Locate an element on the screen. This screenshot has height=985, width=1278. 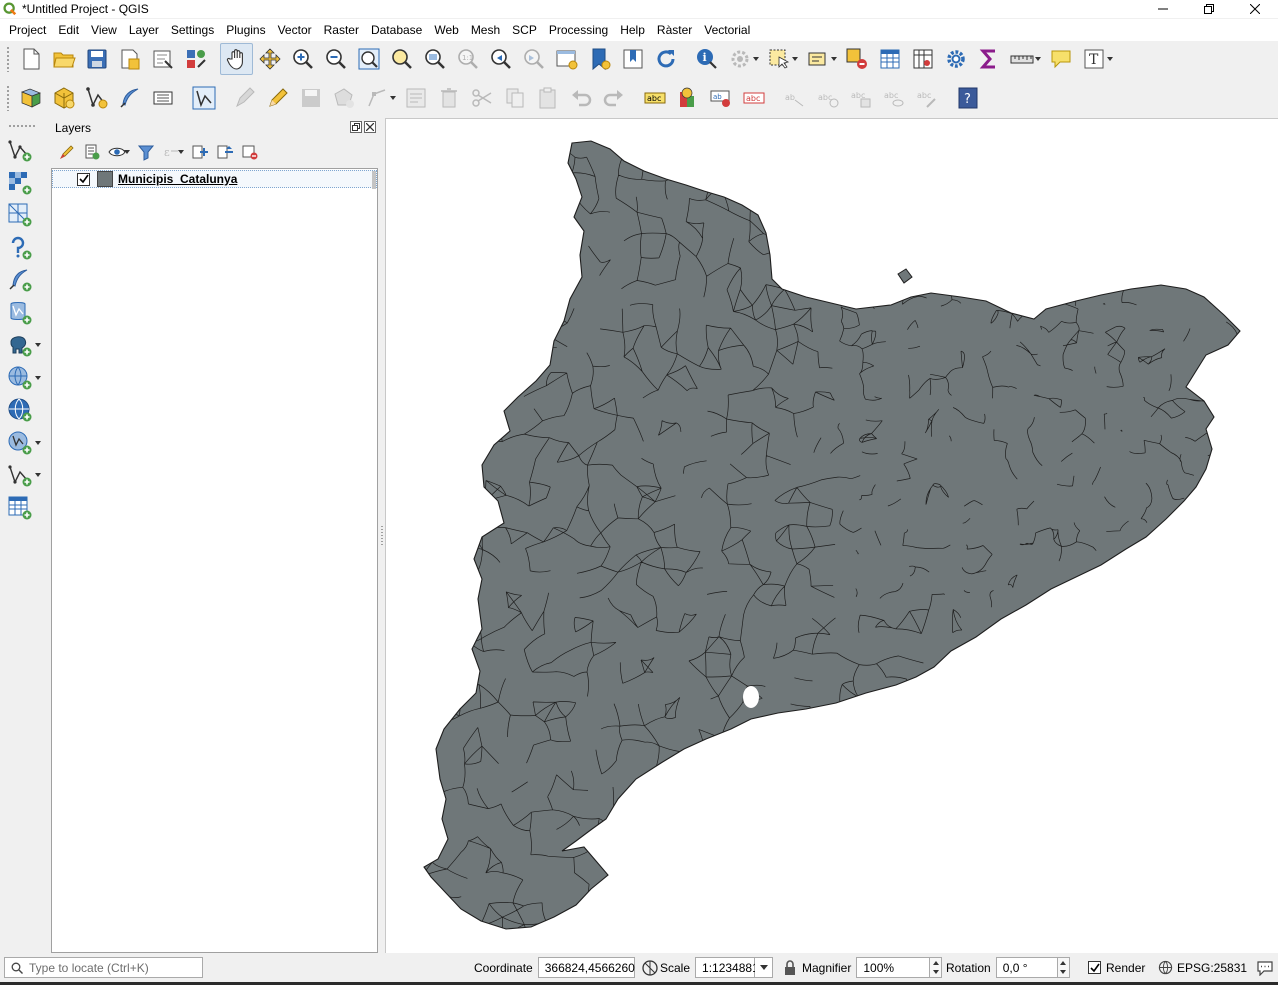
menu-raster-ca: Ràster is located at coordinates (674, 30).